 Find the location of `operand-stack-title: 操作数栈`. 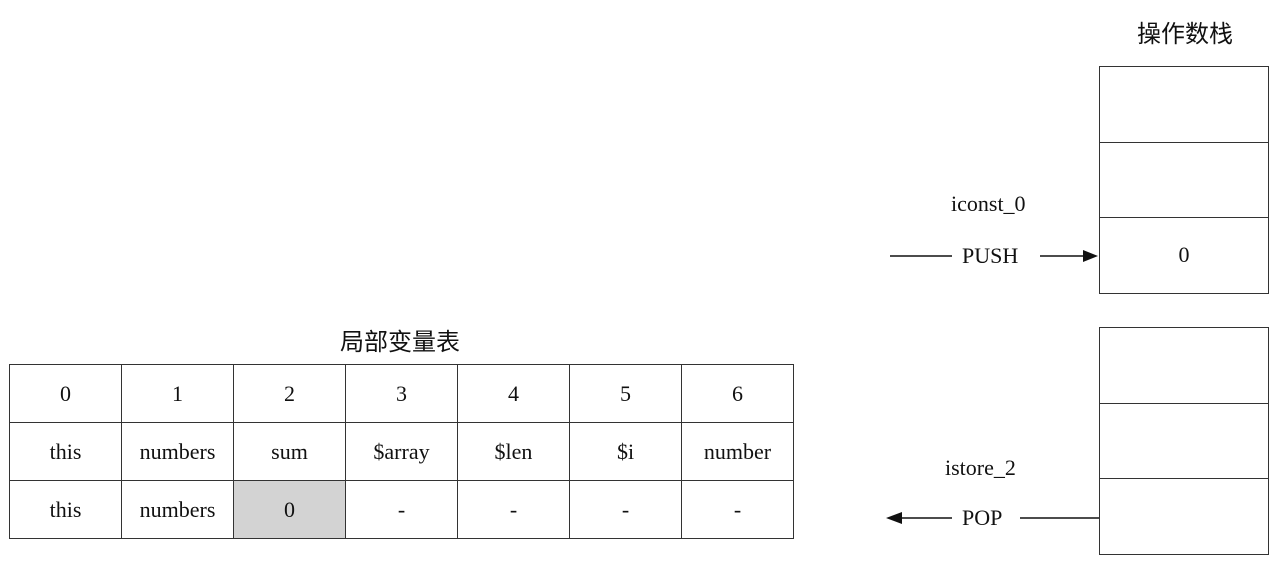

operand-stack-title: 操作数栈 is located at coordinates (1185, 35).